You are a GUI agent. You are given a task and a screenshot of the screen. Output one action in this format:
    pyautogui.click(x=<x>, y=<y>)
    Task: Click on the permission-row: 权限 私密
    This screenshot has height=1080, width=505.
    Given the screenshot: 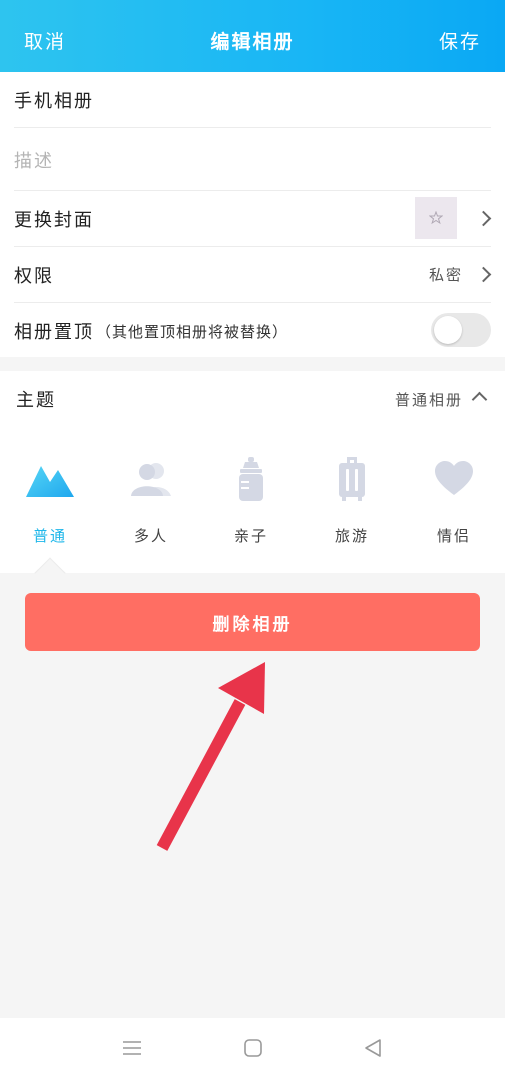 What is the action you would take?
    pyautogui.click(x=253, y=275)
    